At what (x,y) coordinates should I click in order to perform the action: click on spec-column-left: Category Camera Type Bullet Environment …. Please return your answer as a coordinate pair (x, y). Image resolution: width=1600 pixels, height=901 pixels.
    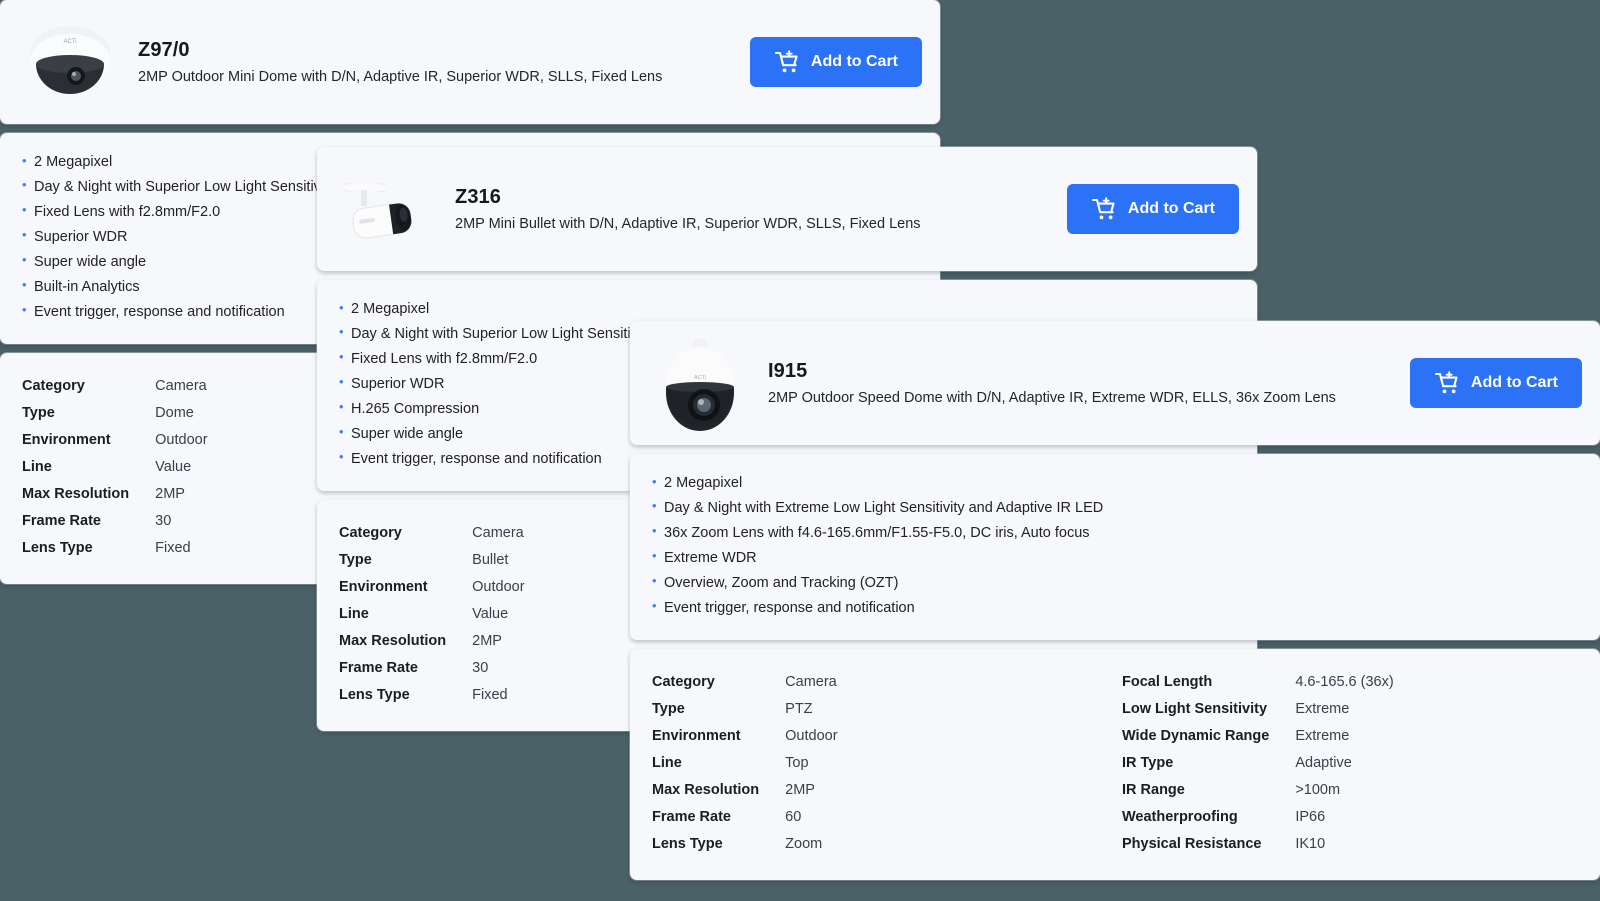
    Looking at the image, I should click on (484, 614).